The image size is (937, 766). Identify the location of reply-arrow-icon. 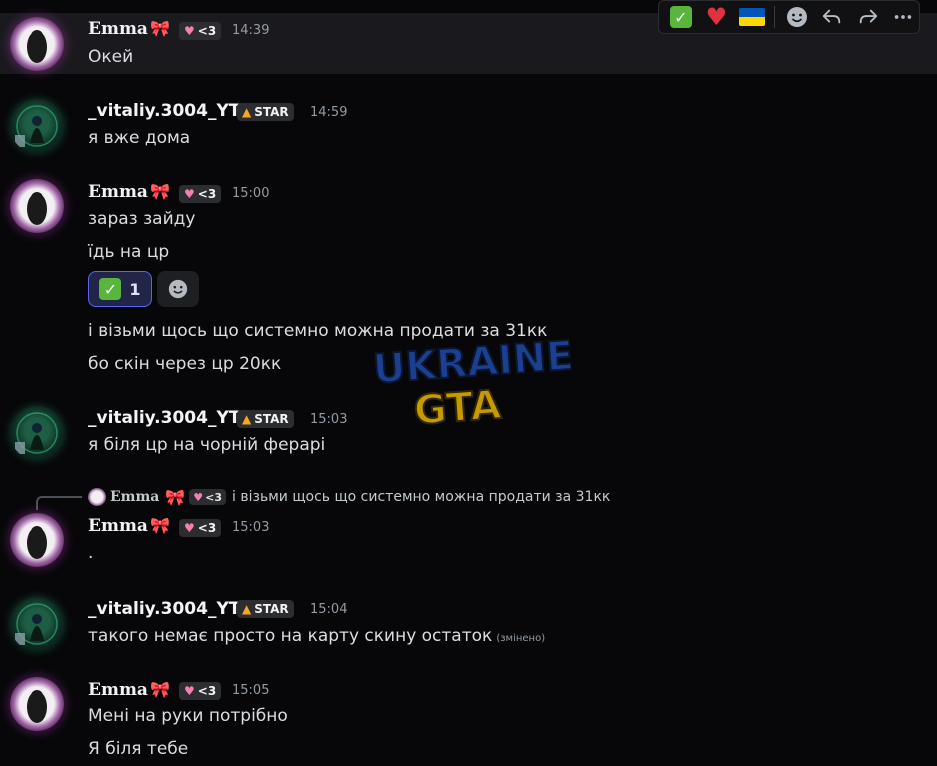
(831, 16).